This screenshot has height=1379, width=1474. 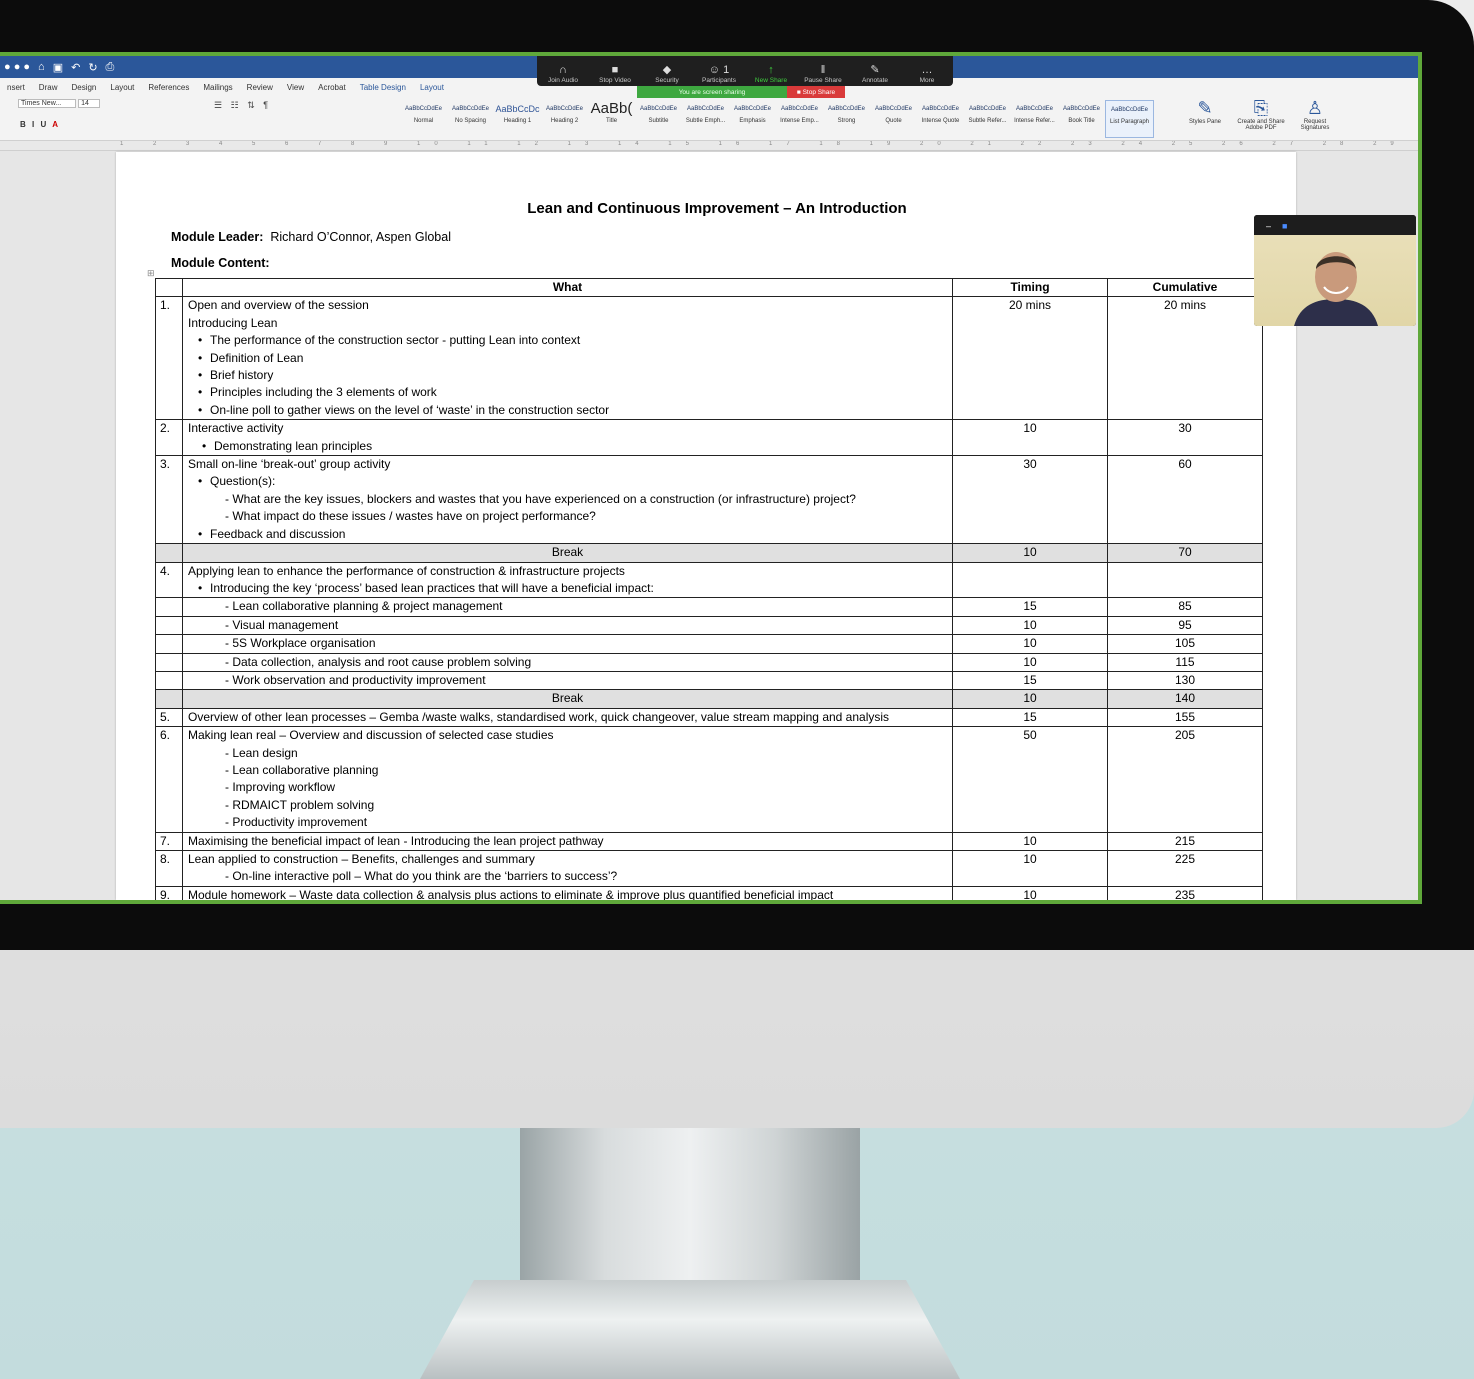 I want to click on stop-share-button: ■ Stop Share, so click(x=816, y=92).